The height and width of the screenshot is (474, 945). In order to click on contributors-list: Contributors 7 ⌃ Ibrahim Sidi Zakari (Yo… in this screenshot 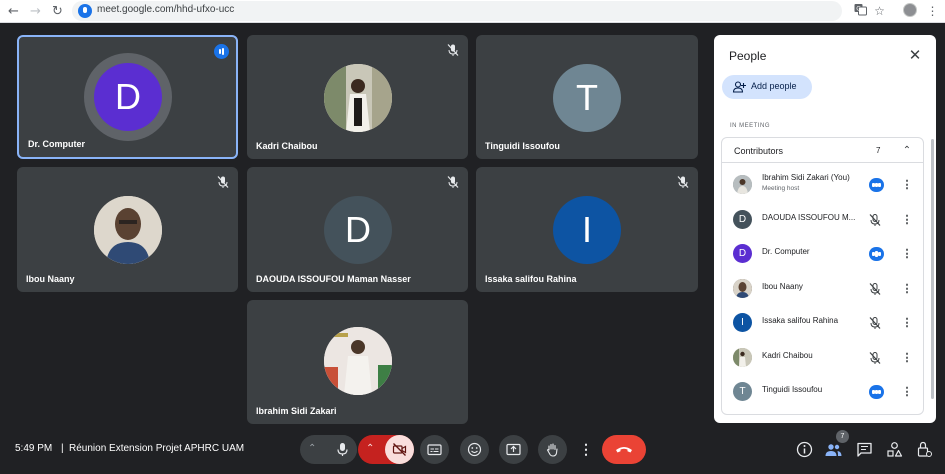, I will do `click(822, 276)`.